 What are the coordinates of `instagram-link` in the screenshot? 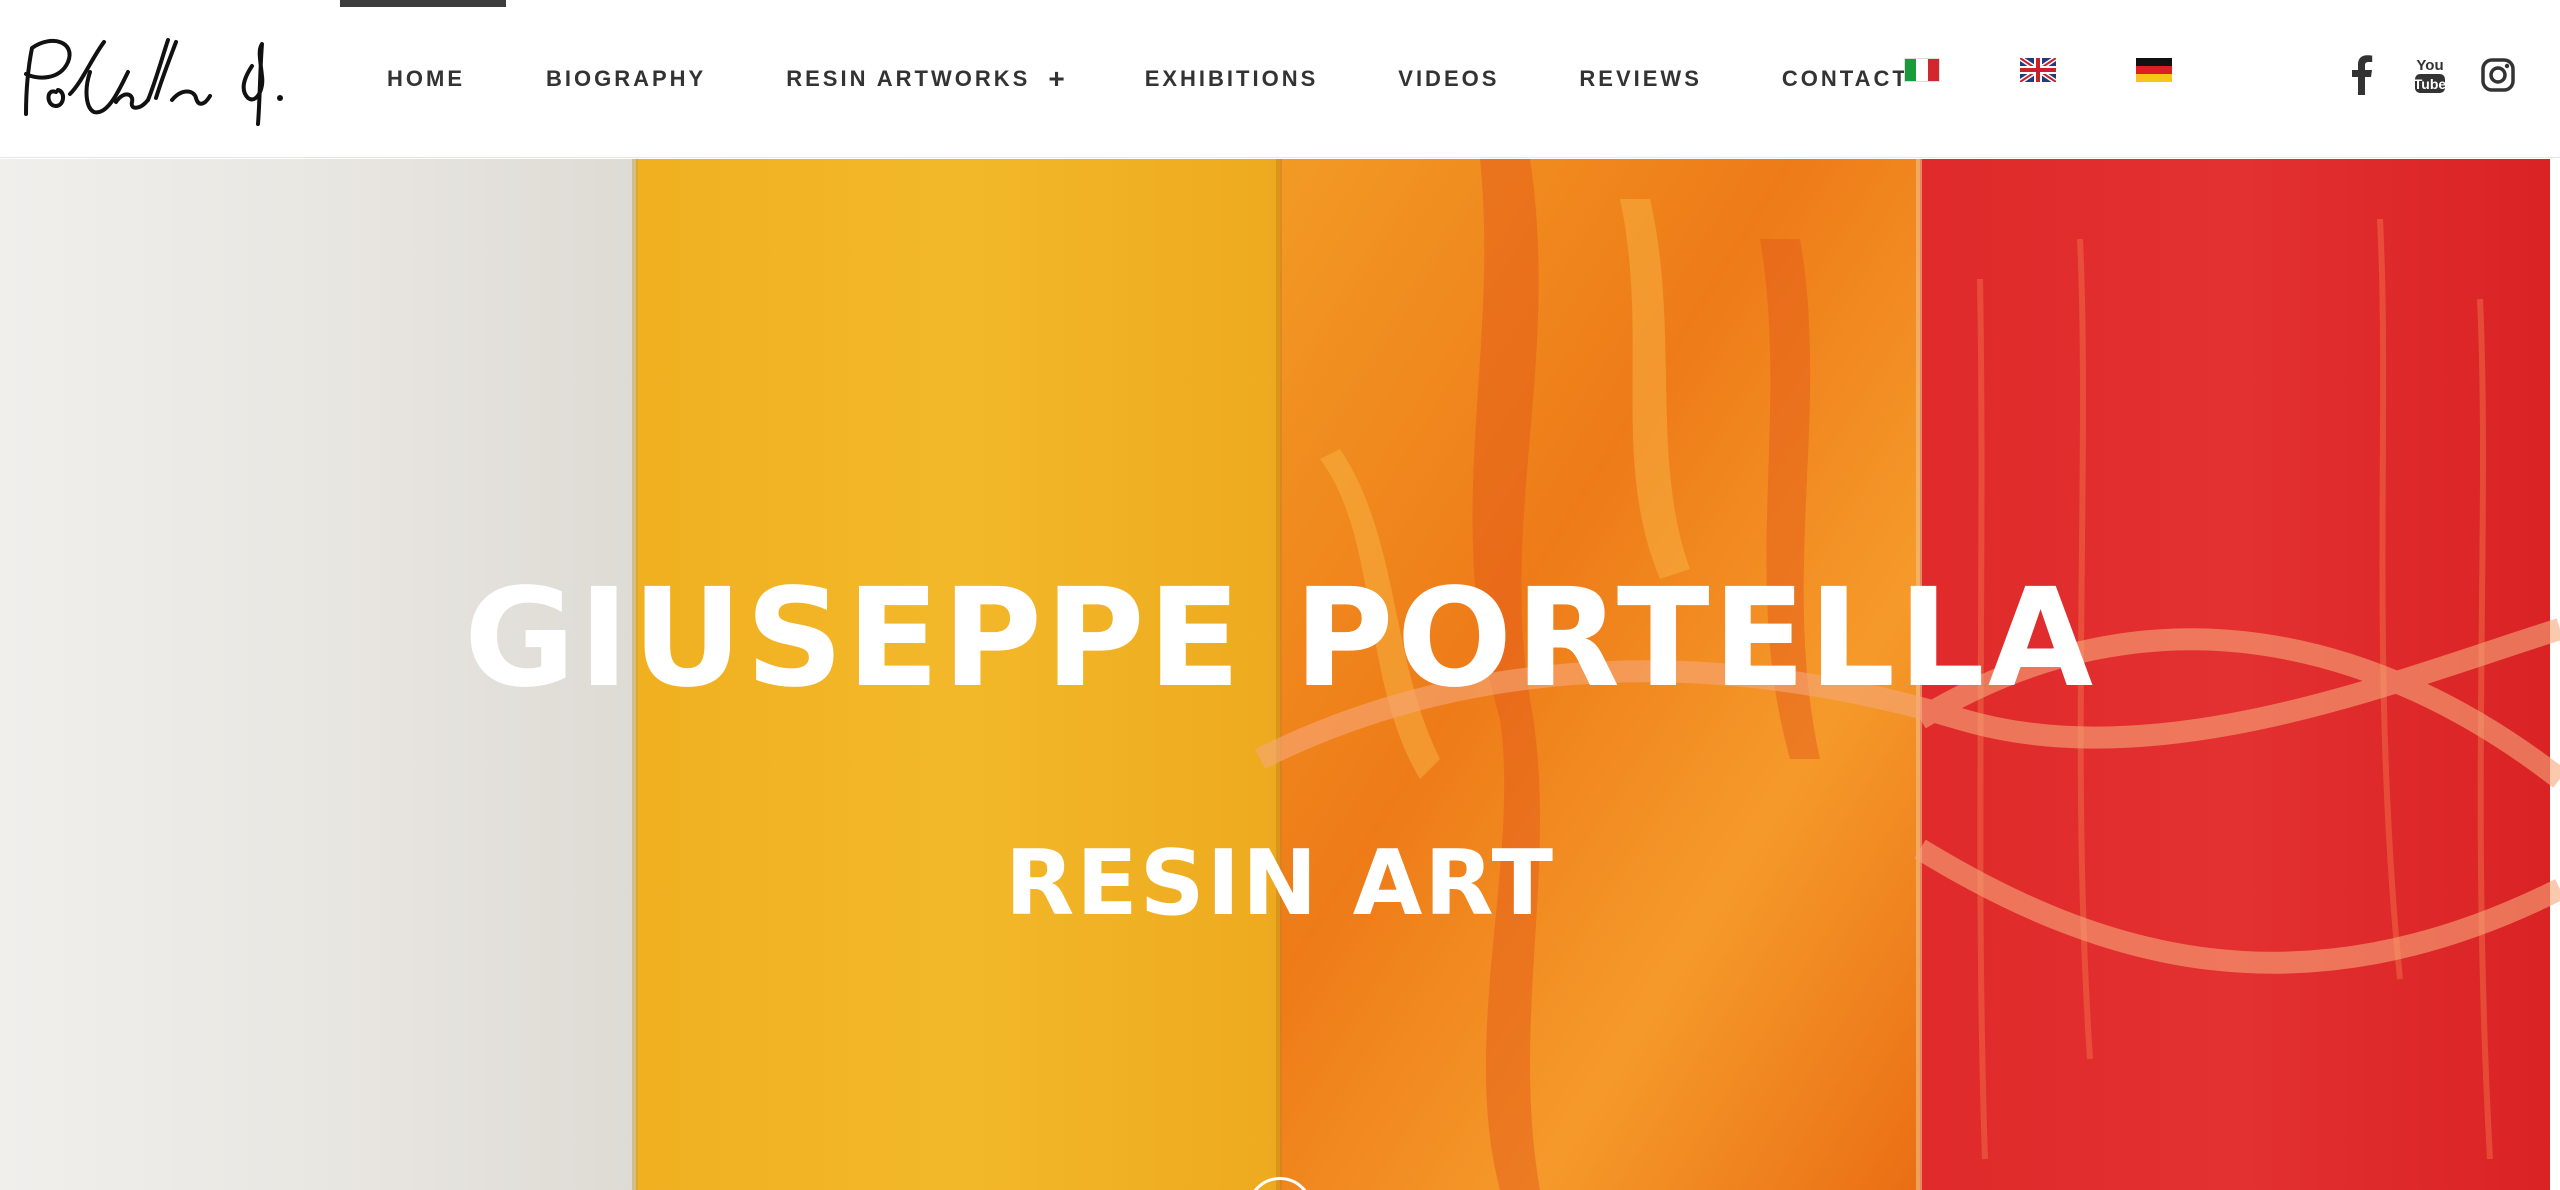 It's located at (2498, 75).